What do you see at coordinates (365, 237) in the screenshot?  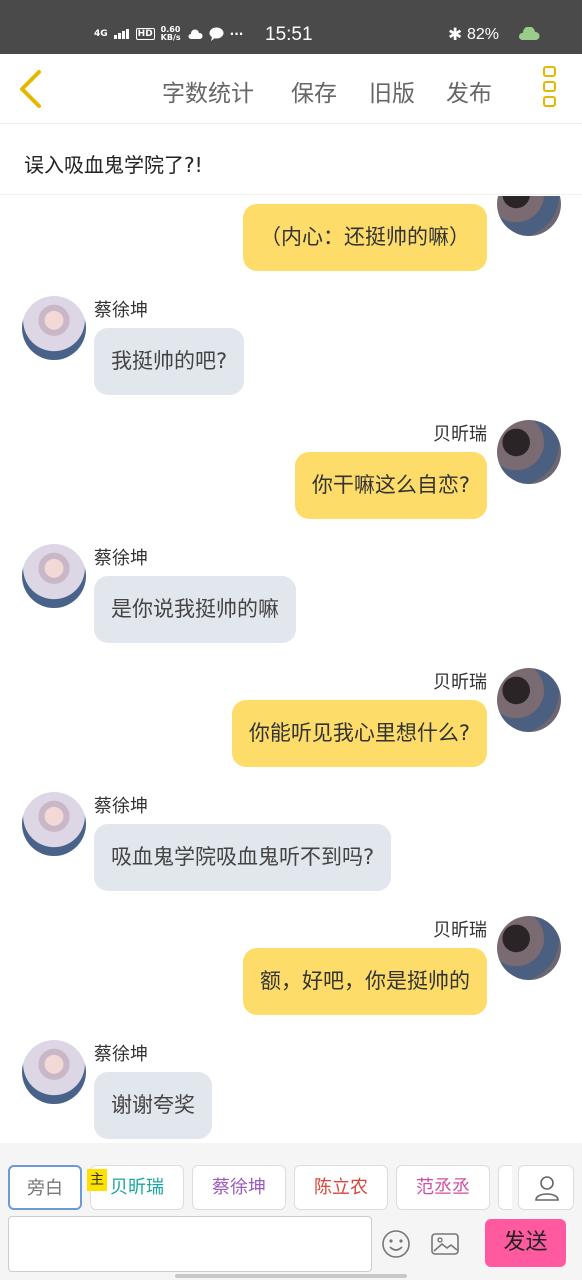 I see `message-bubble: （内心：还挺帅的嘛）` at bounding box center [365, 237].